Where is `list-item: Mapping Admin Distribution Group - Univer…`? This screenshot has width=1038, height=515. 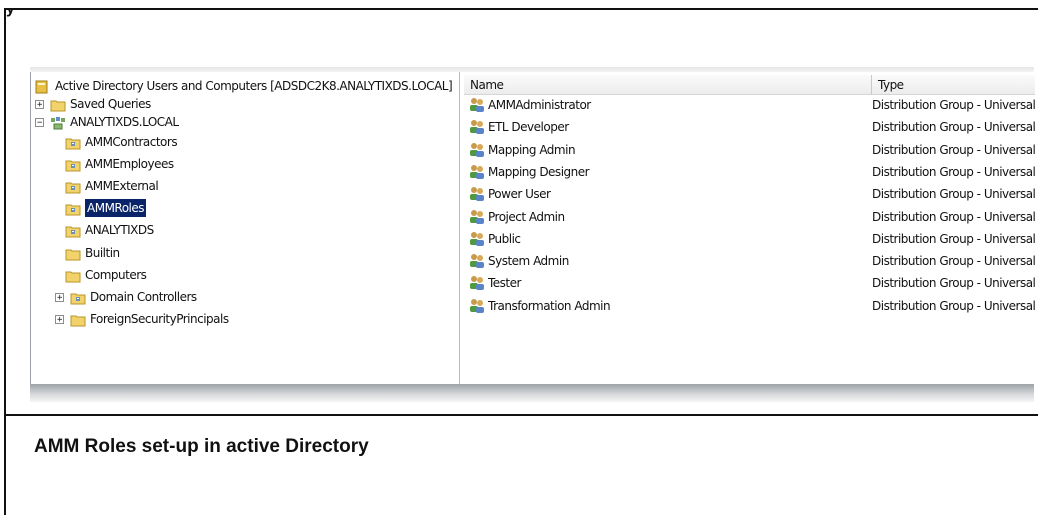
list-item: Mapping Admin Distribution Group - Univer… is located at coordinates (750, 150).